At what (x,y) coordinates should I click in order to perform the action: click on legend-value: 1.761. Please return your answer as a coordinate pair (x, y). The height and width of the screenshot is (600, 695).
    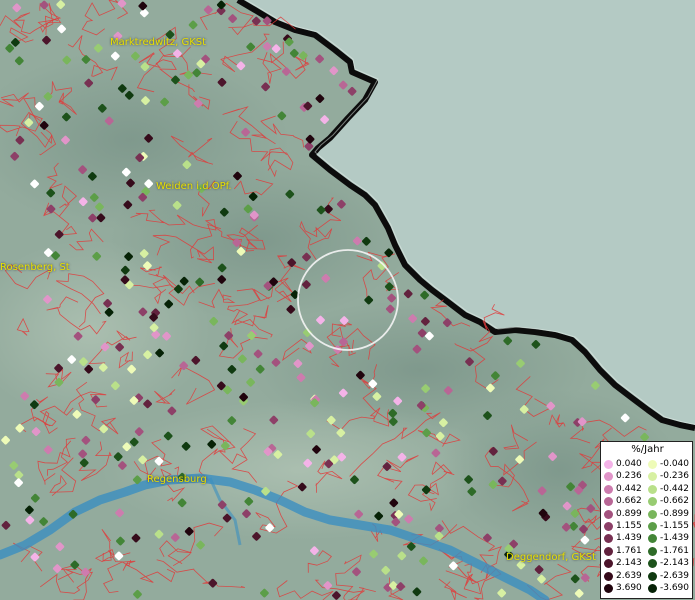
    Looking at the image, I should click on (629, 550).